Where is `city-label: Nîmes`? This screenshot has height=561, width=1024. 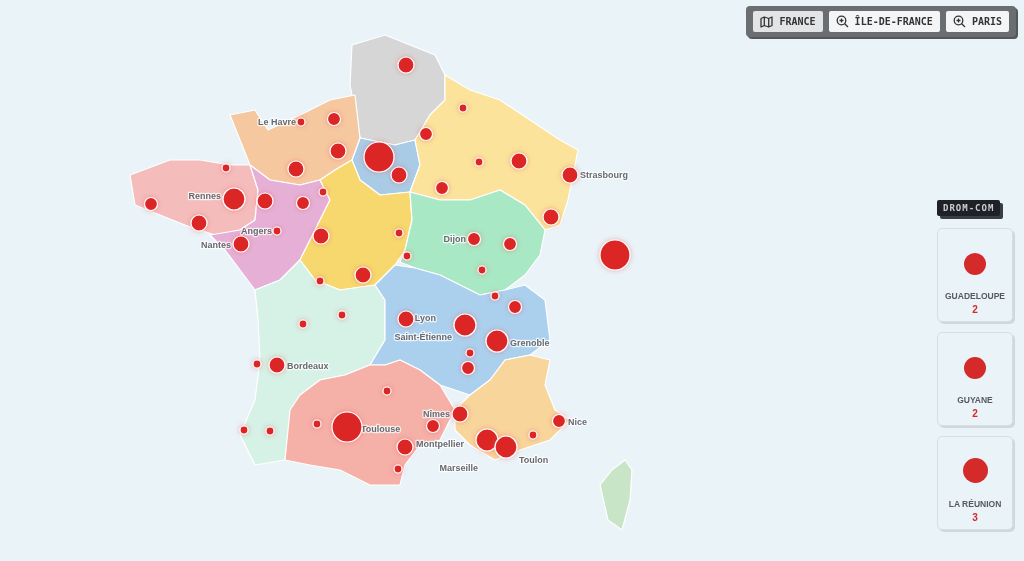 city-label: Nîmes is located at coordinates (436, 414).